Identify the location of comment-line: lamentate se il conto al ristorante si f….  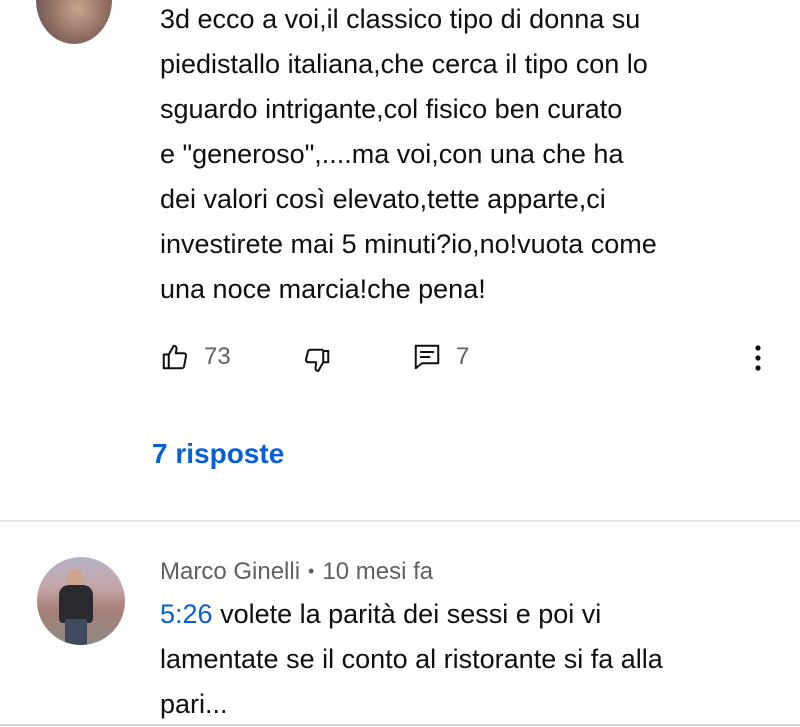
(411, 659).